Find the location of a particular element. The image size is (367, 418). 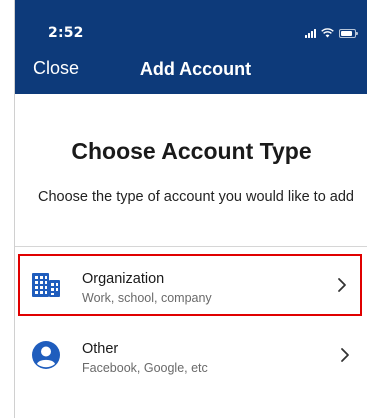

wifi-icon is located at coordinates (327, 33).